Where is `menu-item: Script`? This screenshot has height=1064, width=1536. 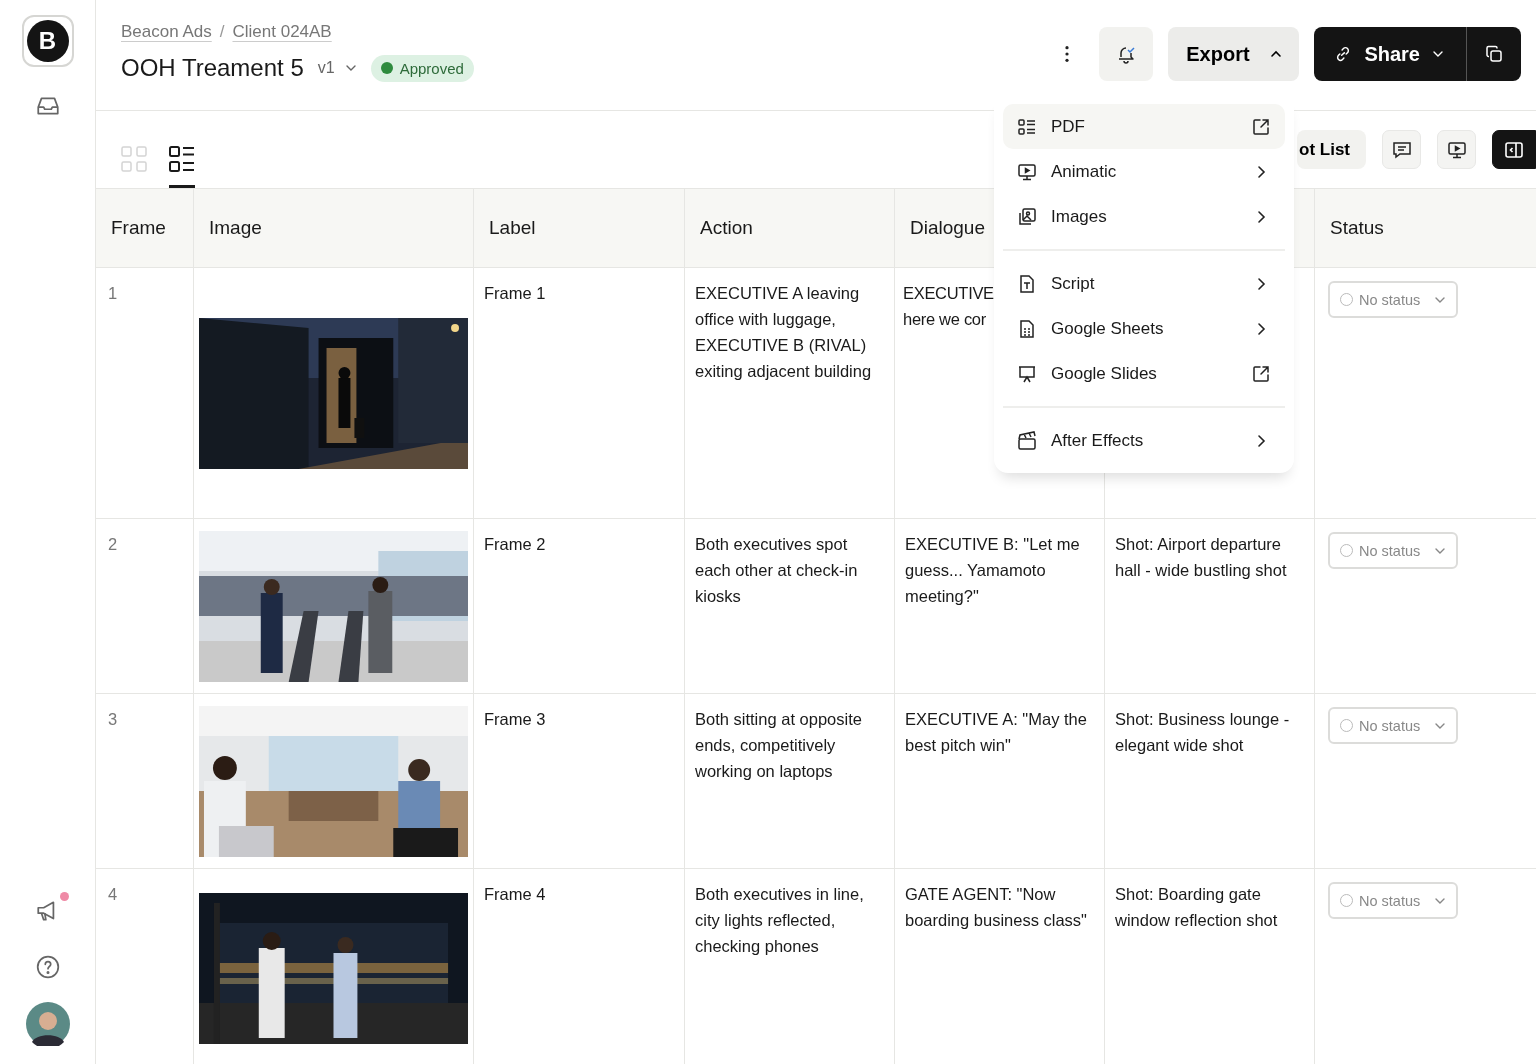 menu-item: Script is located at coordinates (1144, 283).